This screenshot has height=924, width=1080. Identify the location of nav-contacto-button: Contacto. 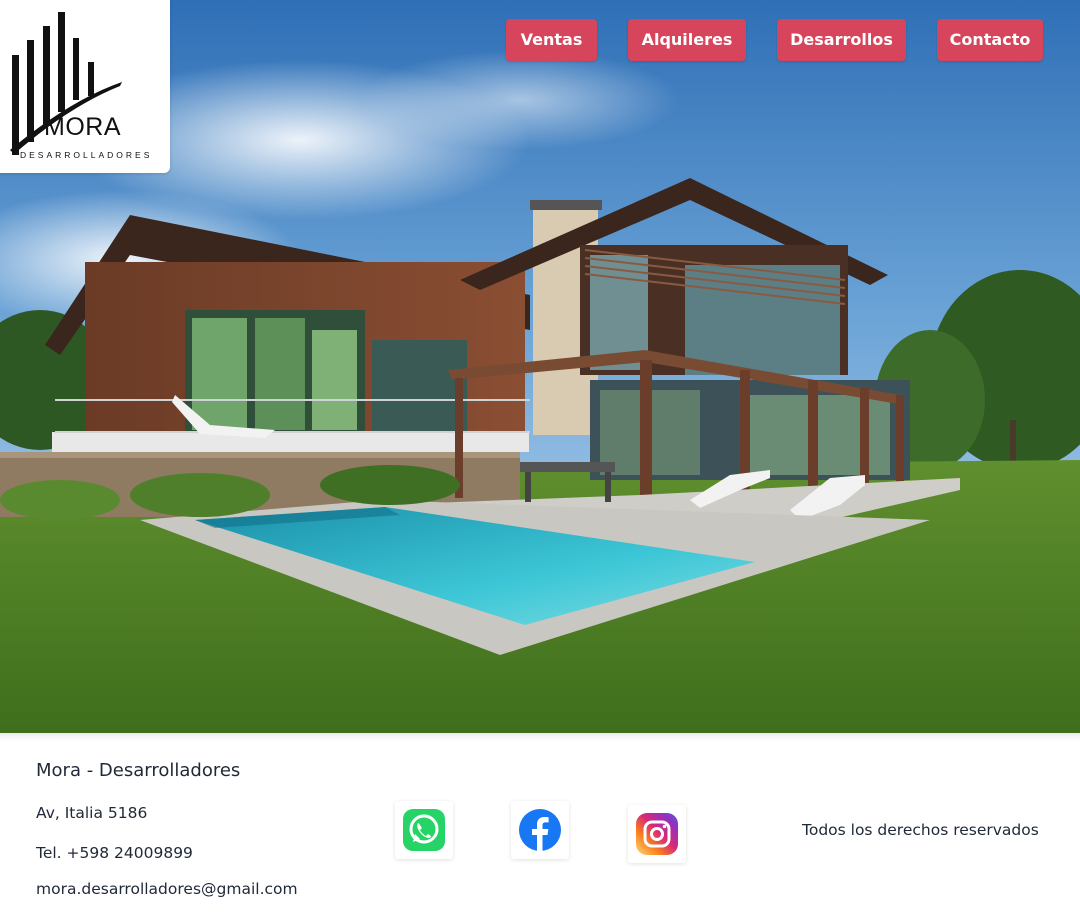
(990, 40).